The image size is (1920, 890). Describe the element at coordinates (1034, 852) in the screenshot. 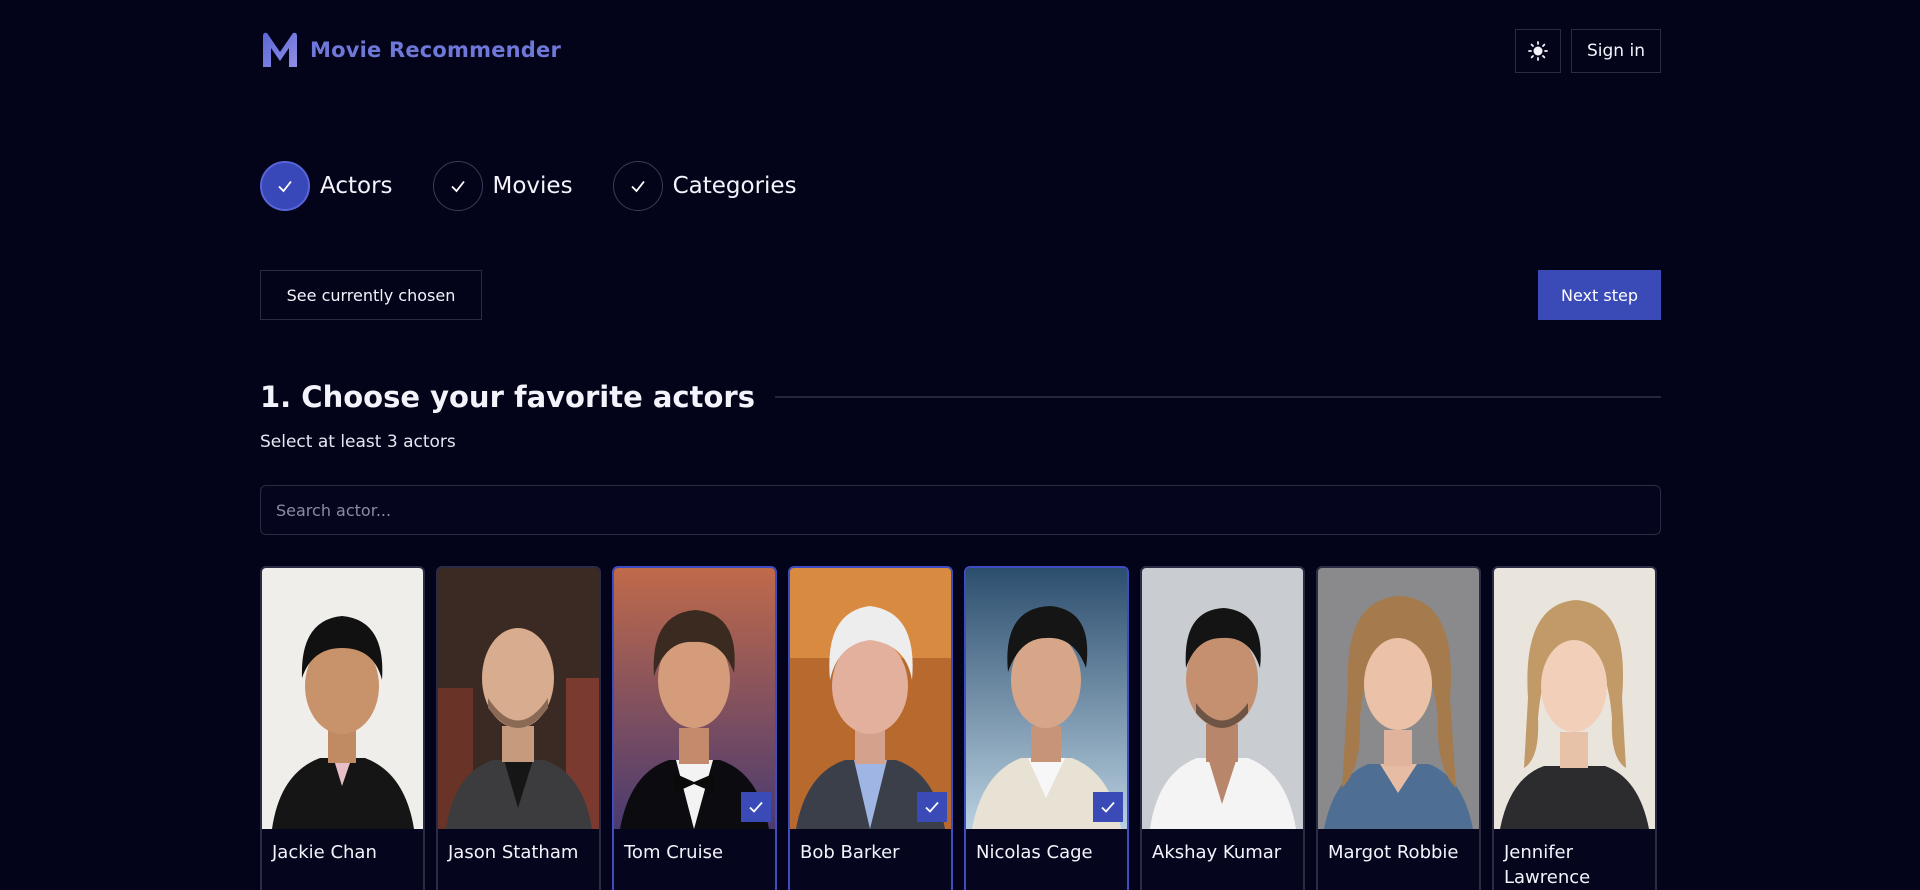

I see `actor-name: Nicolas Cage` at that location.